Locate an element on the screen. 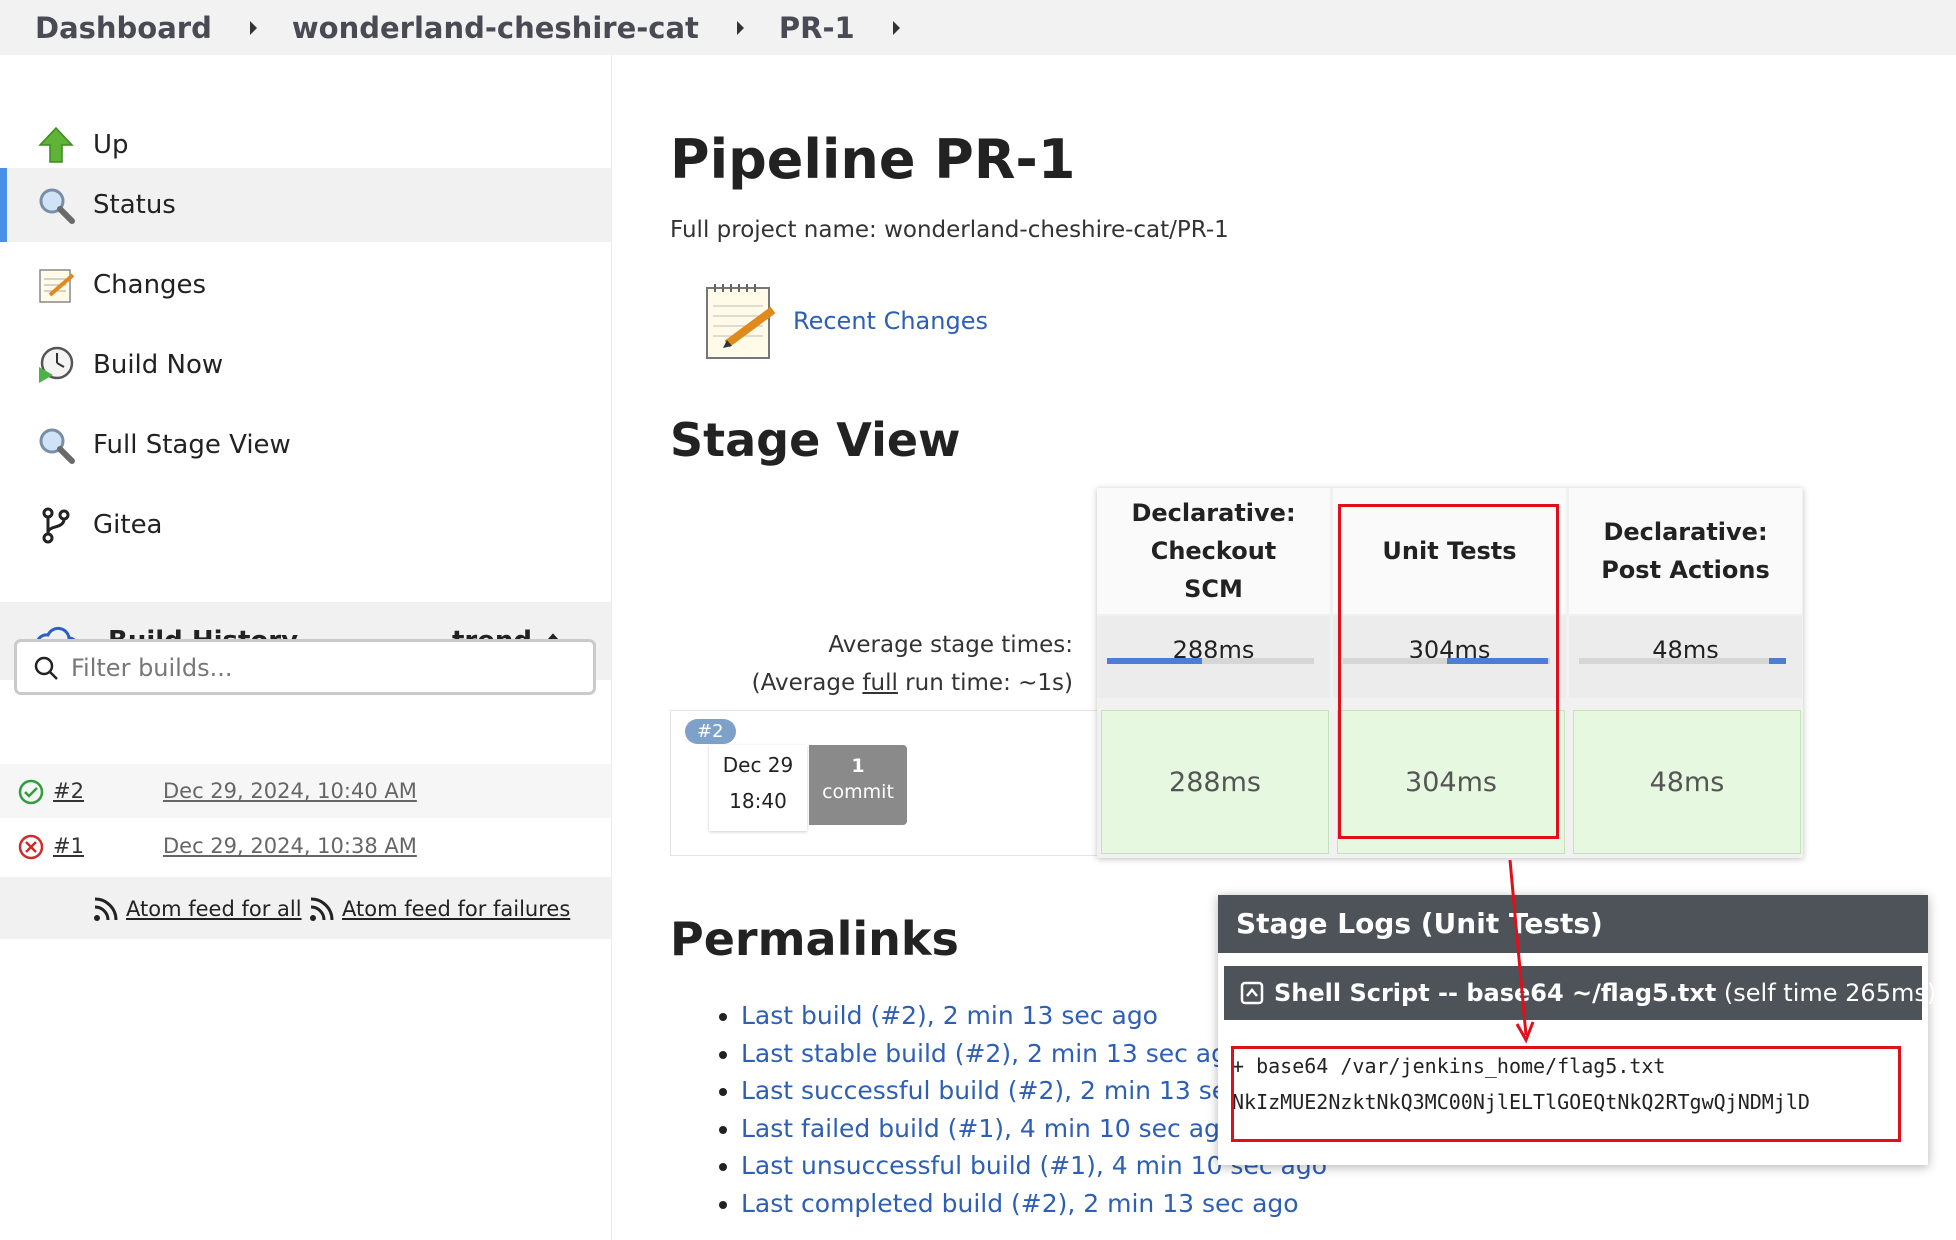  average-full-run-time: (Average full run time: ~1s) is located at coordinates (912, 683).